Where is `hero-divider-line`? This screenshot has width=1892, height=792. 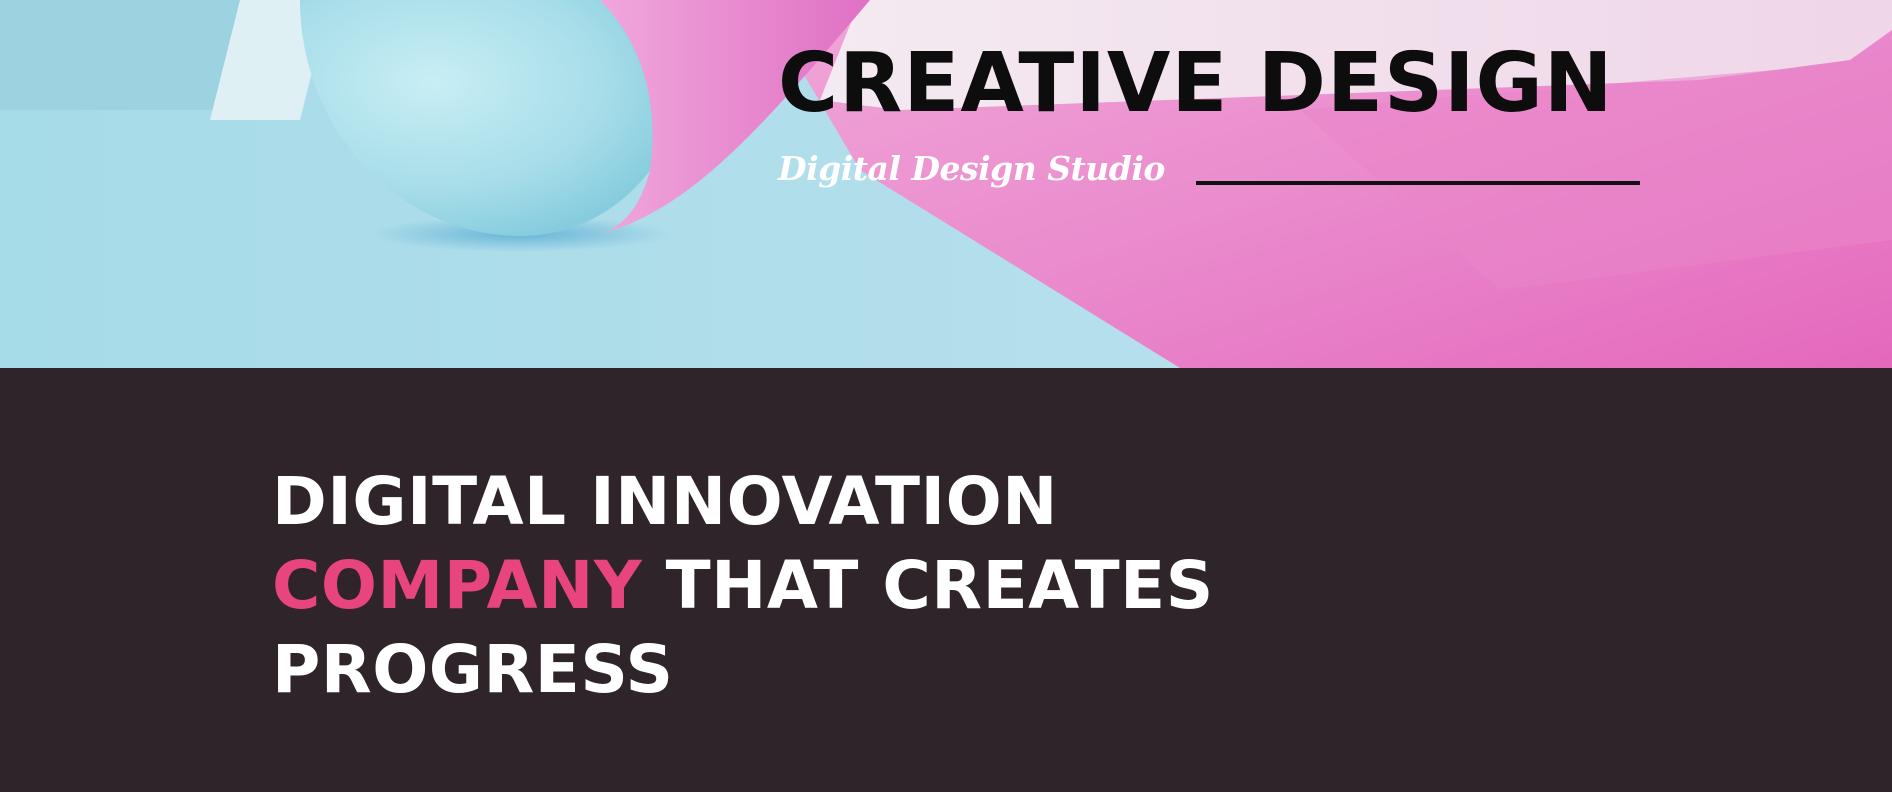
hero-divider-line is located at coordinates (1418, 183).